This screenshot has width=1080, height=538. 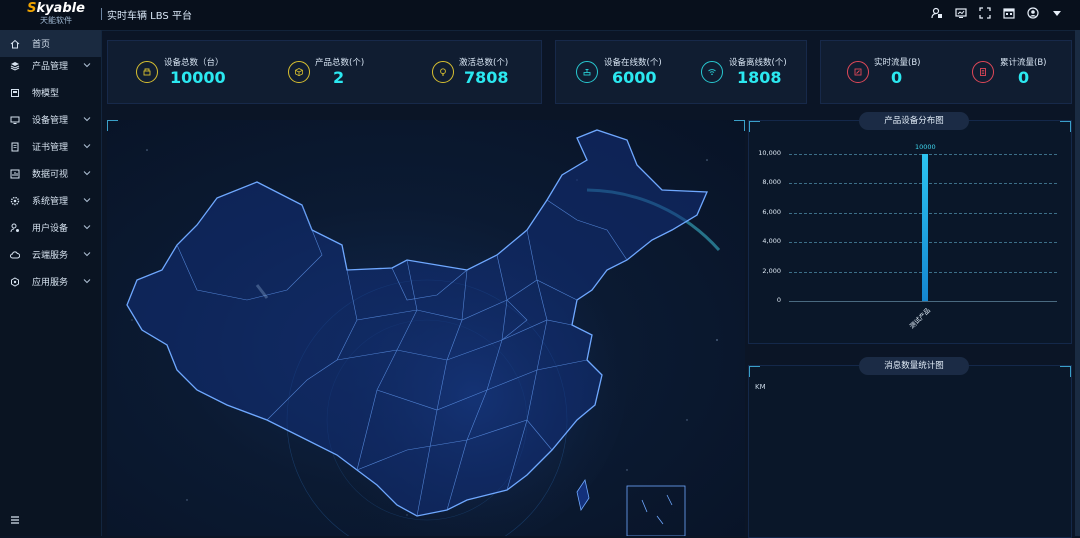 What do you see at coordinates (925, 227) in the screenshot?
I see `bar` at bounding box center [925, 227].